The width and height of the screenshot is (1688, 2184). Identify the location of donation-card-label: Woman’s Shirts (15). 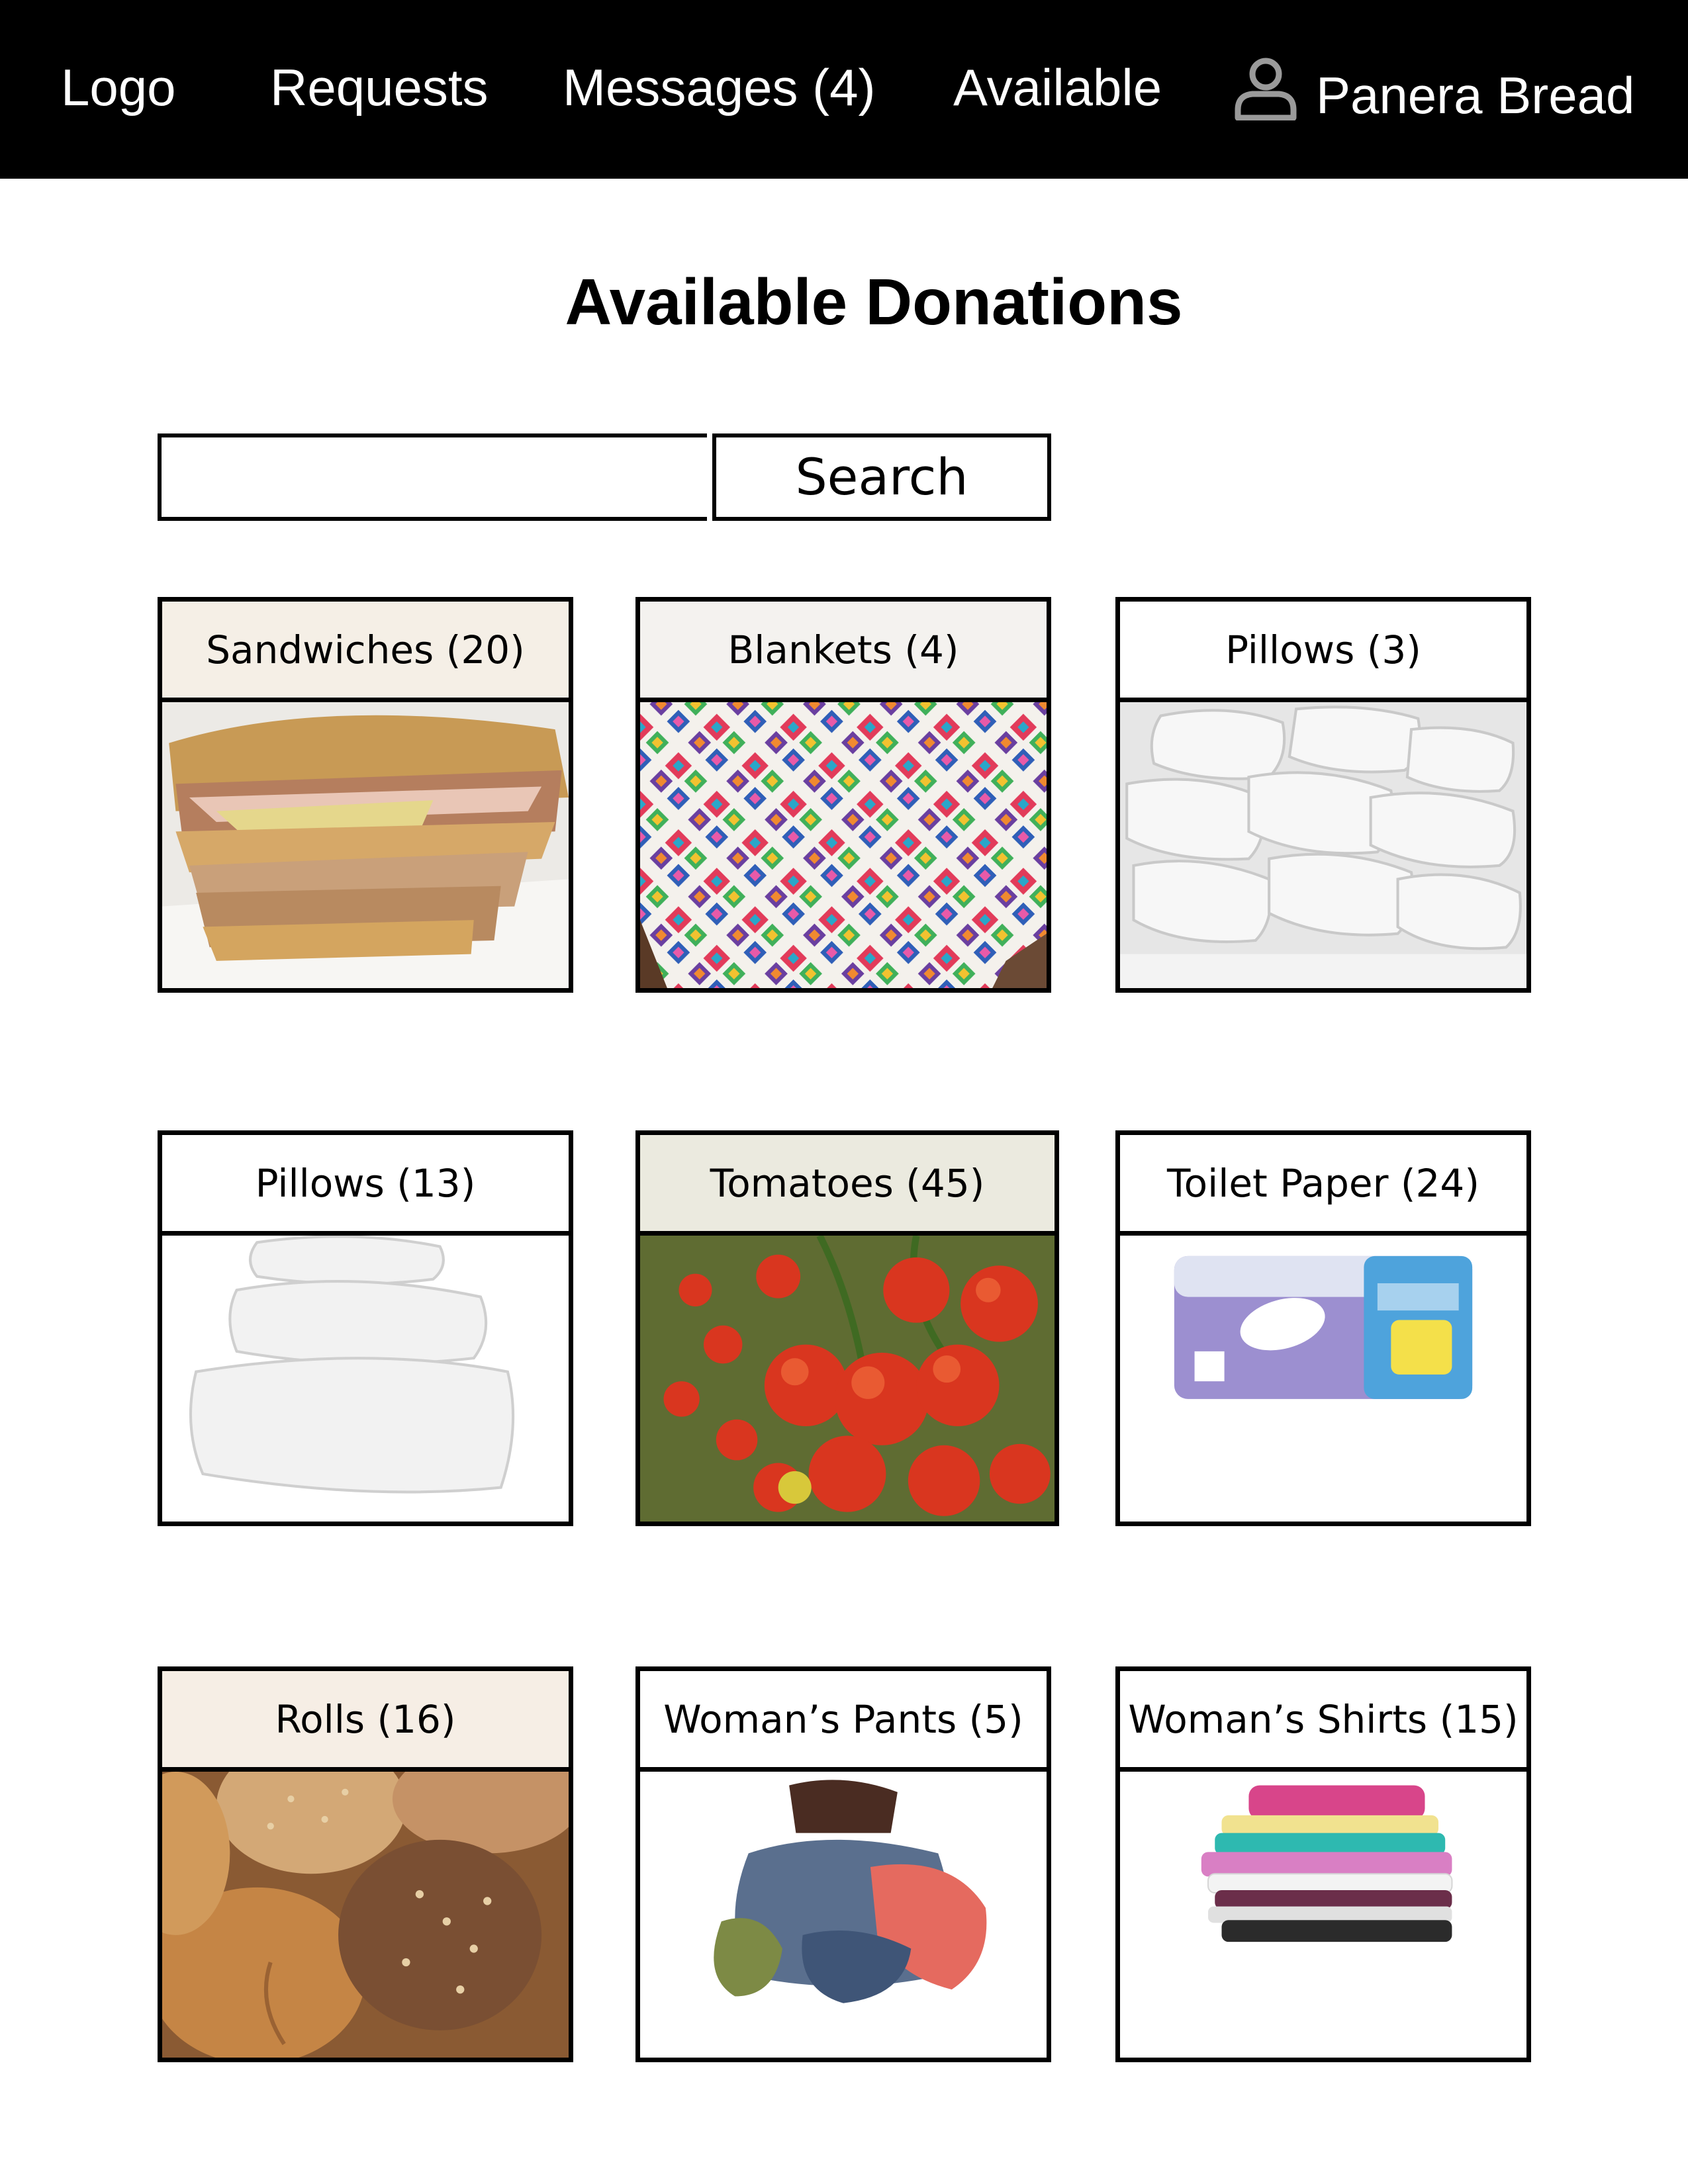
(1323, 1721).